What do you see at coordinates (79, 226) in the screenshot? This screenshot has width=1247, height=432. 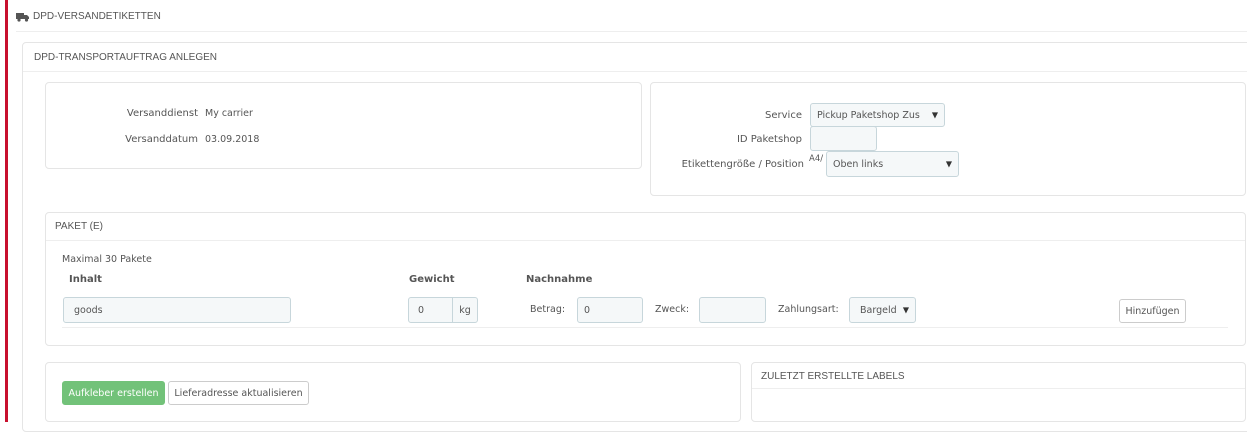 I see `paket-title: PAKET (E)` at bounding box center [79, 226].